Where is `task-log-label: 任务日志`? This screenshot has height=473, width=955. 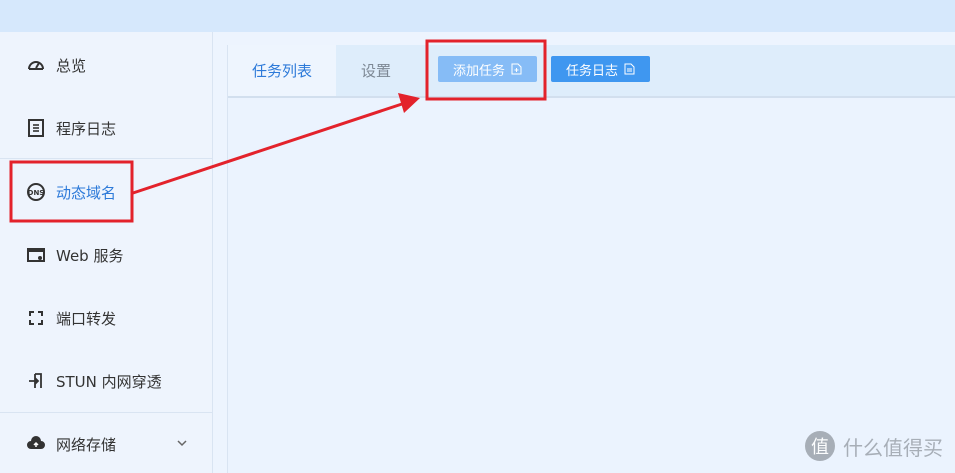
task-log-label: 任务日志 is located at coordinates (591, 71).